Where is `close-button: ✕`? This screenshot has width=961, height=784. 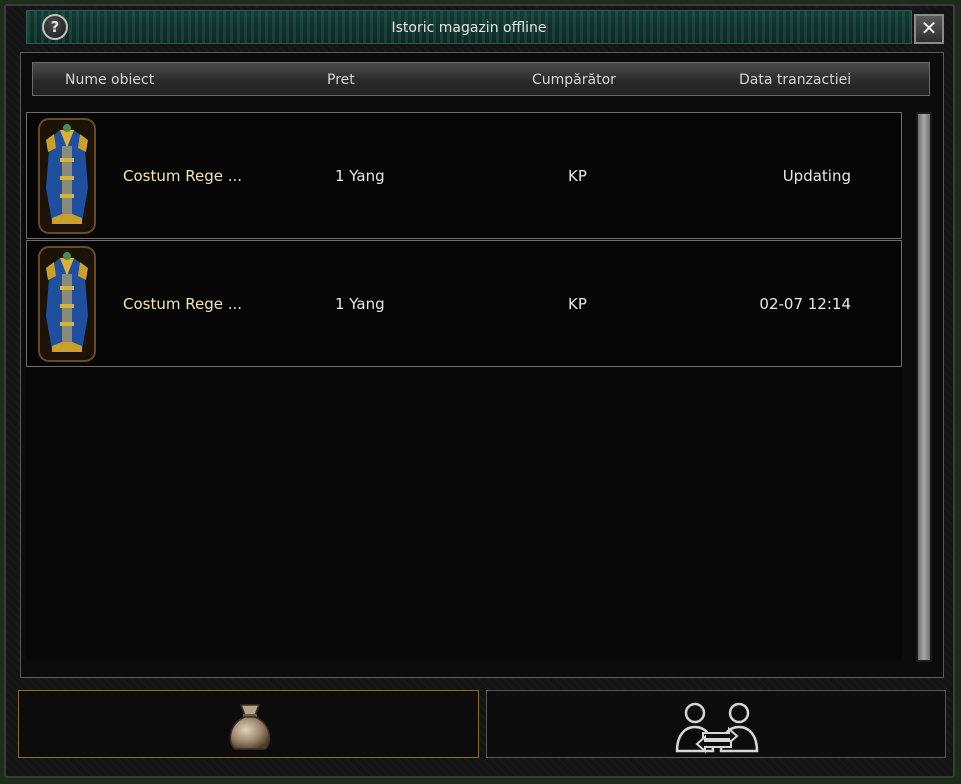 close-button: ✕ is located at coordinates (929, 29).